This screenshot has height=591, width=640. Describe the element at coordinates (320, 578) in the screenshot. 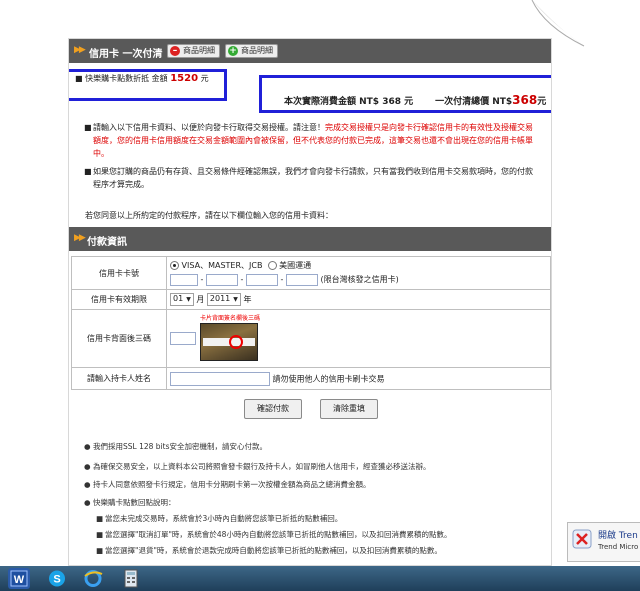

I see `taskbar: W S` at that location.